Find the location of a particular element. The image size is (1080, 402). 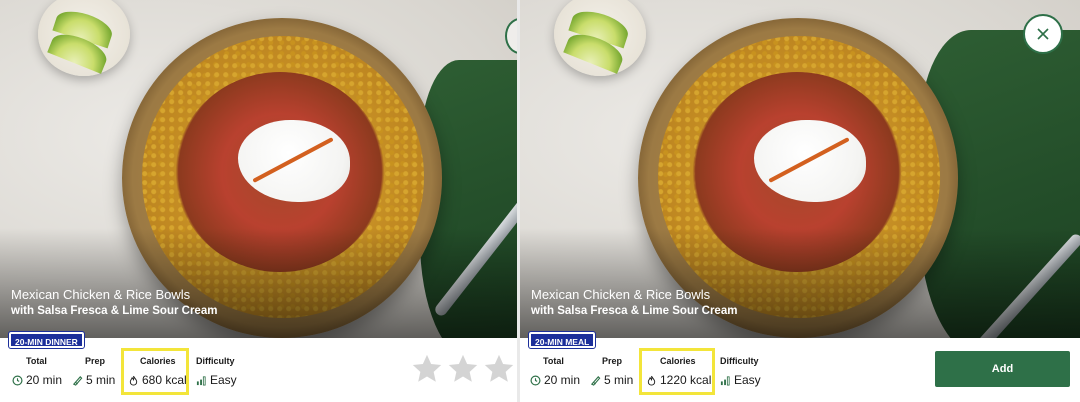

recipe-badge: 20-MIN DINNER is located at coordinates (46, 340).